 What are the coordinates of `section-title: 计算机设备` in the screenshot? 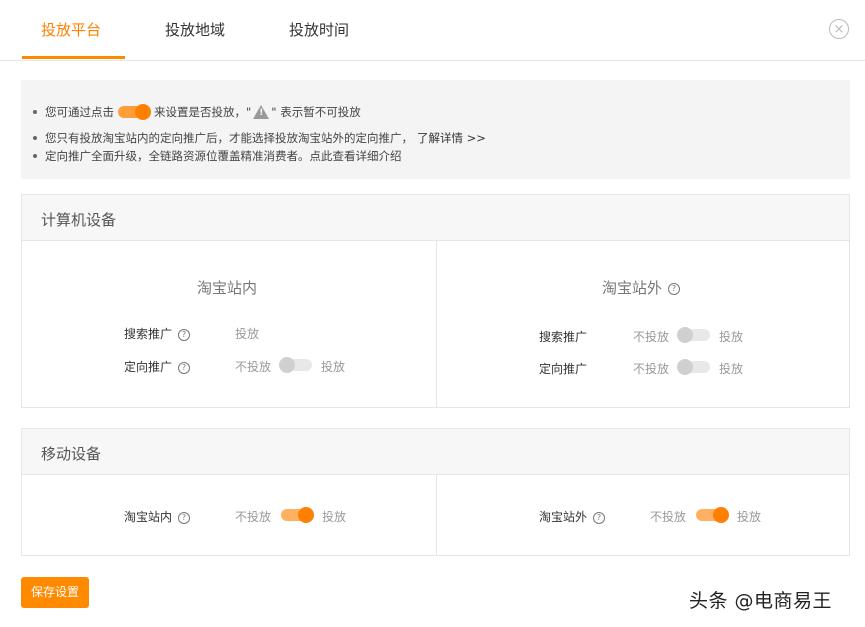 It's located at (79, 220).